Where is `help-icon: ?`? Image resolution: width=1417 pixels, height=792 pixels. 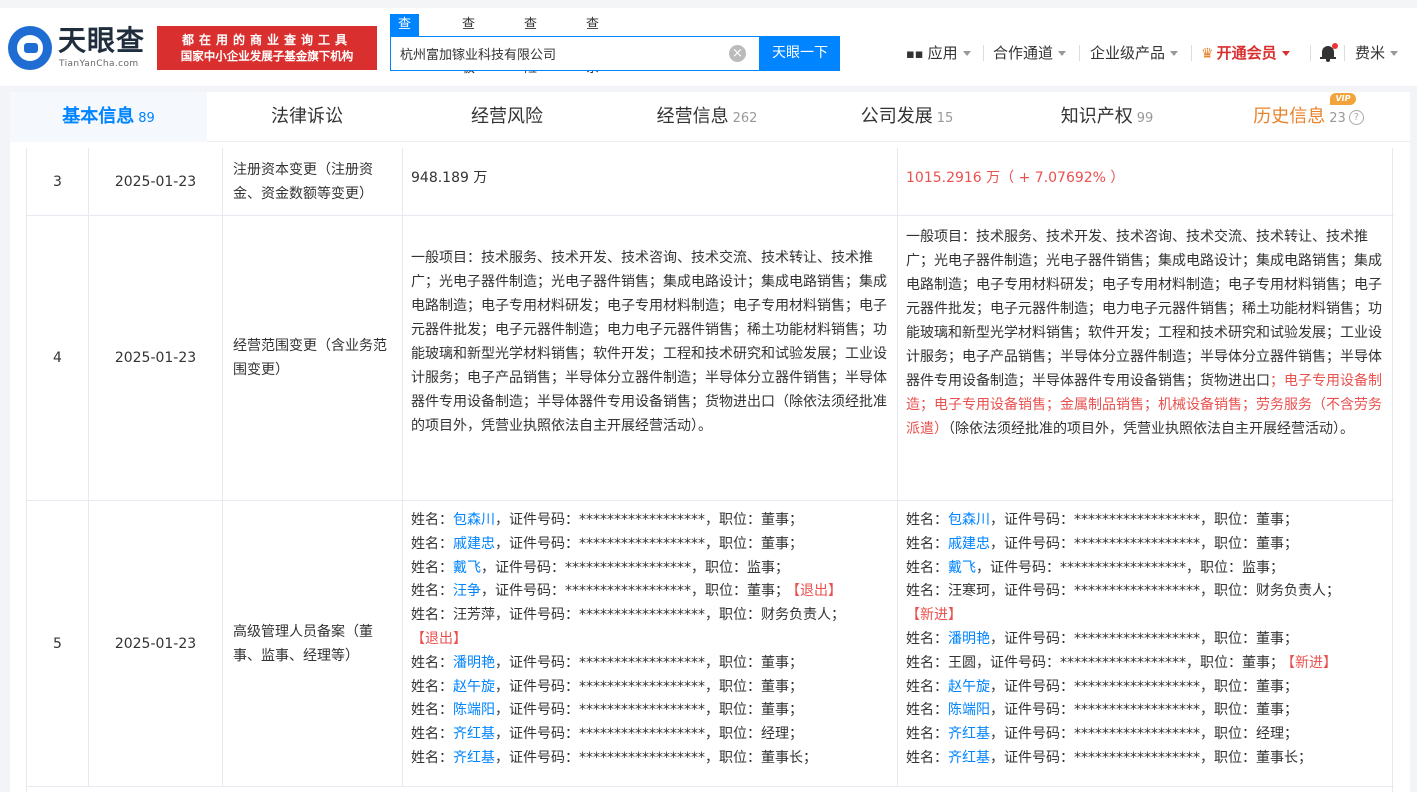 help-icon: ? is located at coordinates (1356, 117).